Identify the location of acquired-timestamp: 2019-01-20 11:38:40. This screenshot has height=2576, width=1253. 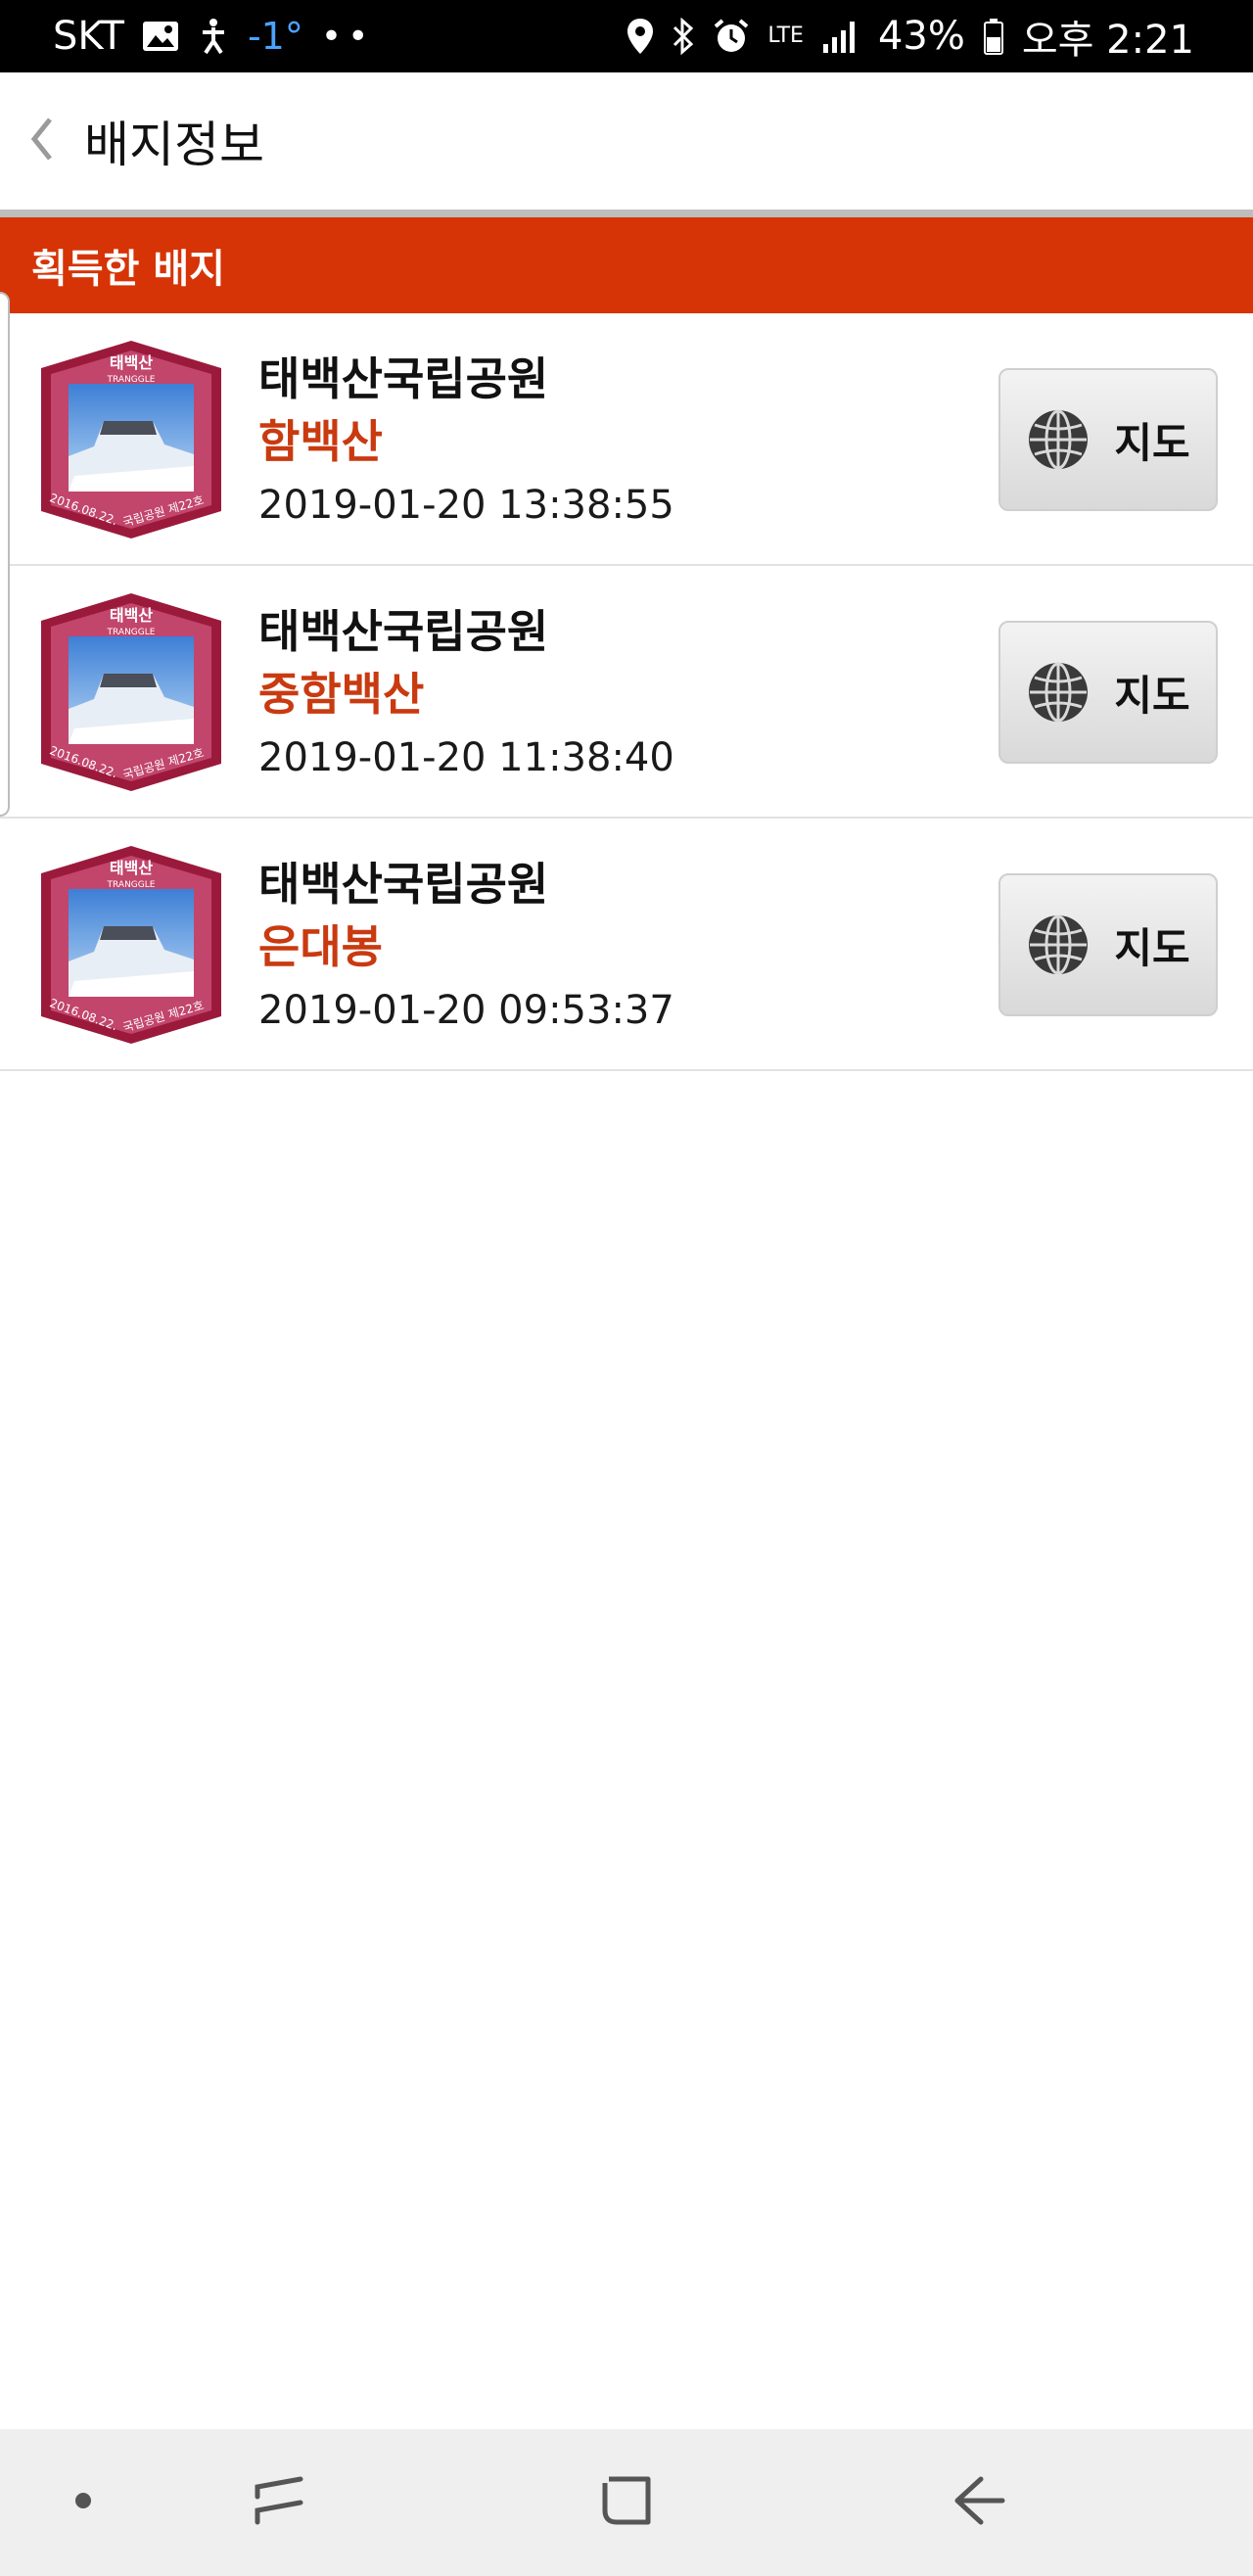
(466, 757).